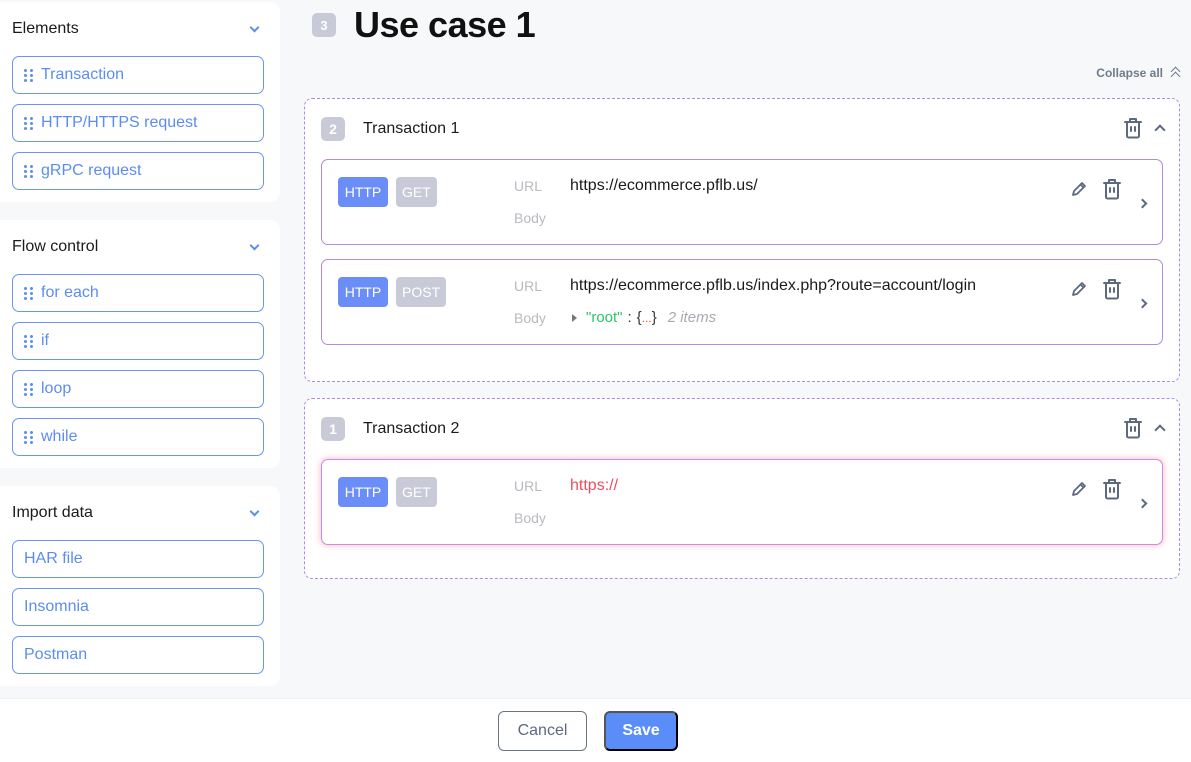  What do you see at coordinates (138, 607) in the screenshot?
I see `import-insomnia-button: Insomnia` at bounding box center [138, 607].